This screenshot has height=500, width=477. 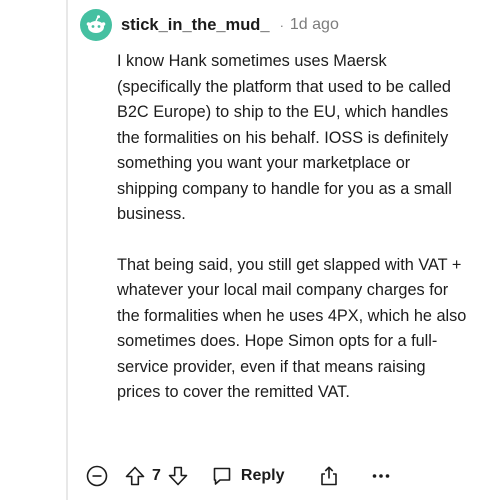 I want to click on username: stick_in_the_mud_, so click(x=195, y=25).